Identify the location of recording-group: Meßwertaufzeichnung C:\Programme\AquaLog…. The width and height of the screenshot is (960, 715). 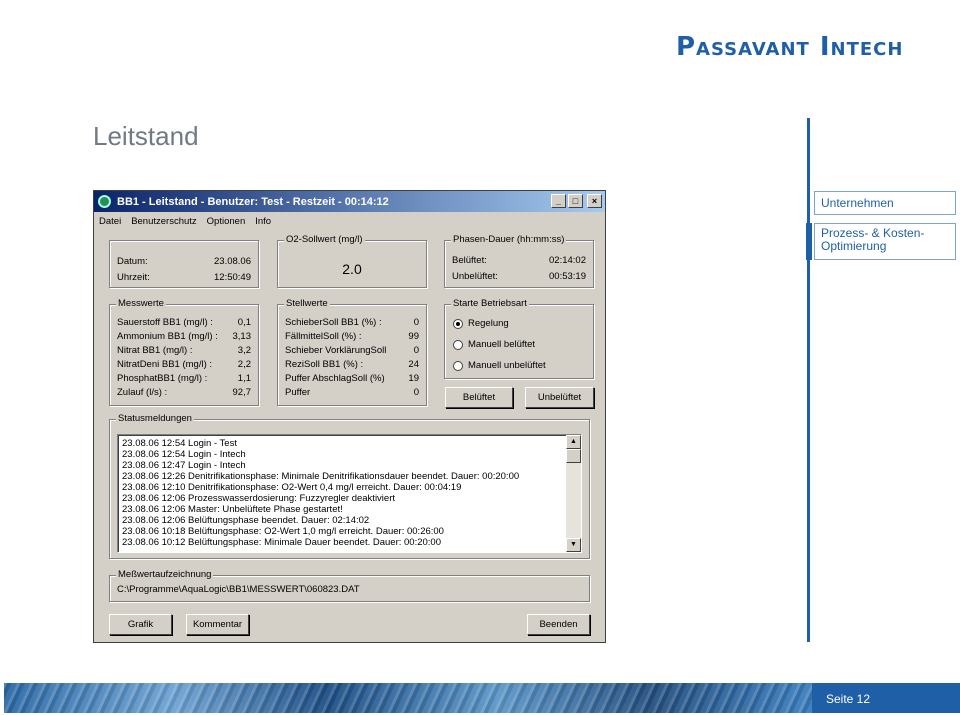
(349, 585).